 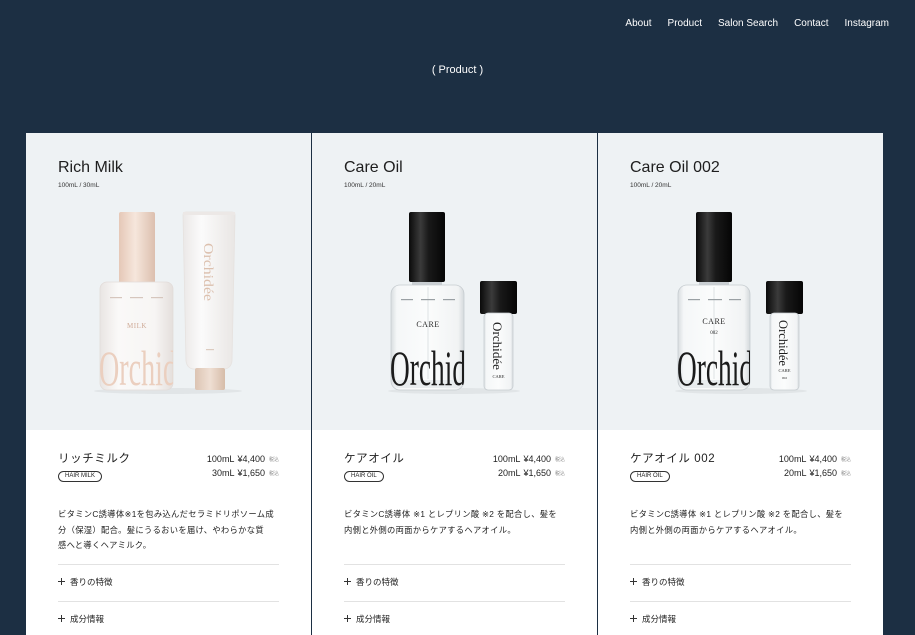 What do you see at coordinates (714, 333) in the screenshot?
I see `oil-bottle-variant: 002` at bounding box center [714, 333].